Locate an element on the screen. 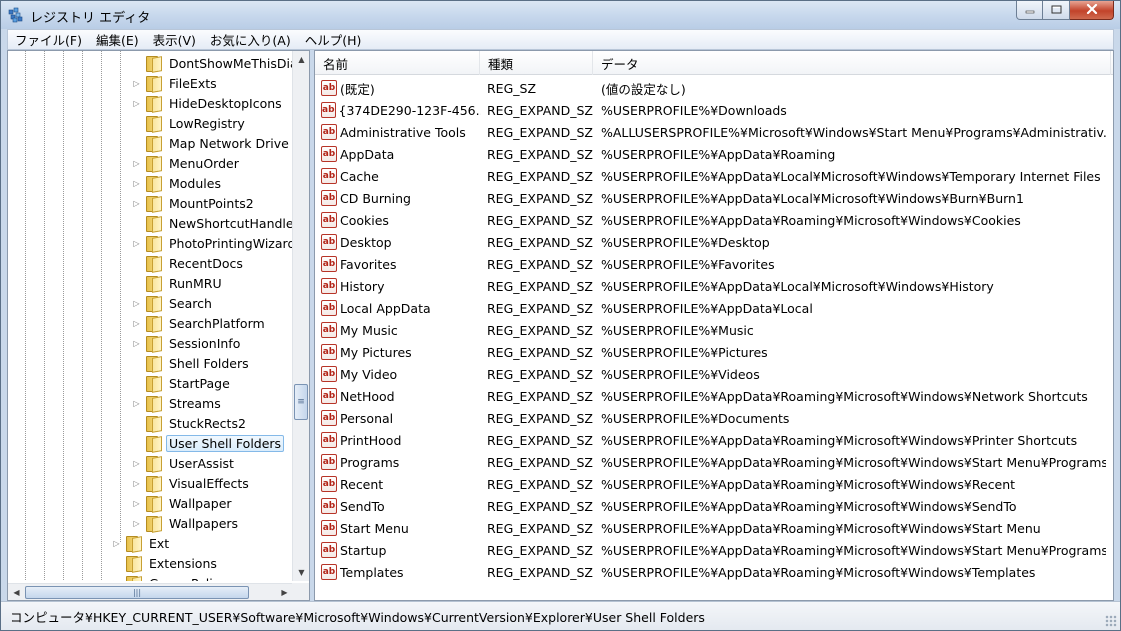  tree-item: LowRegistry is located at coordinates (190, 123).